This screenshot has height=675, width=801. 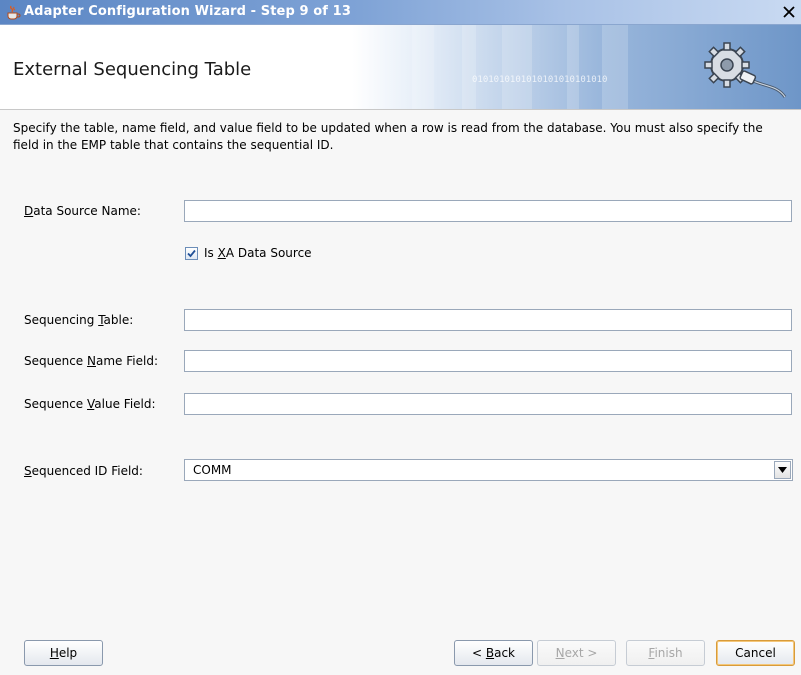 I want to click on checkmark-icon, so click(x=191, y=253).